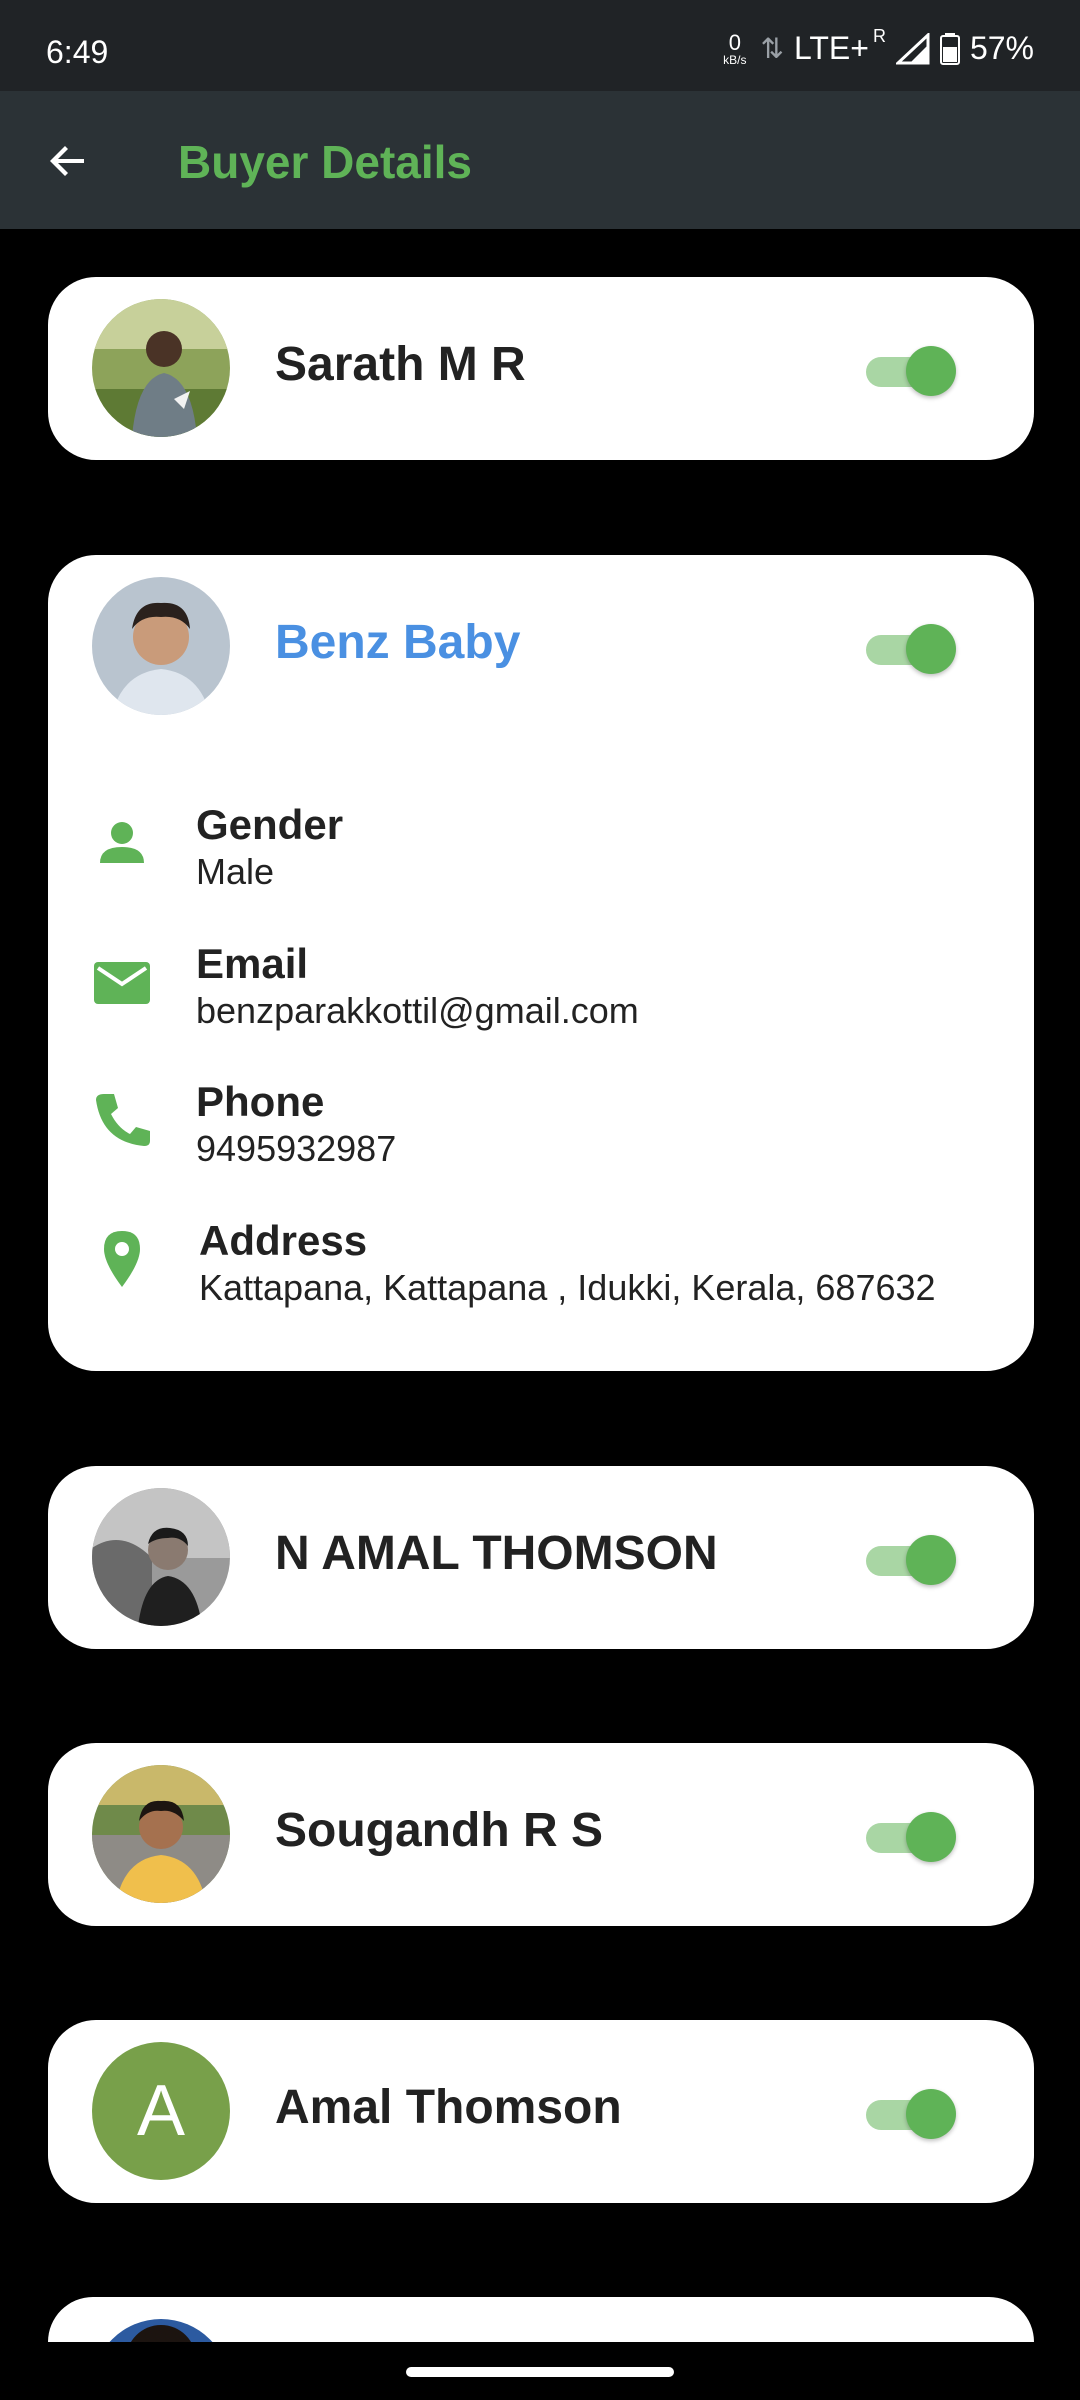  I want to click on avatar-initial: A, so click(161, 2111).